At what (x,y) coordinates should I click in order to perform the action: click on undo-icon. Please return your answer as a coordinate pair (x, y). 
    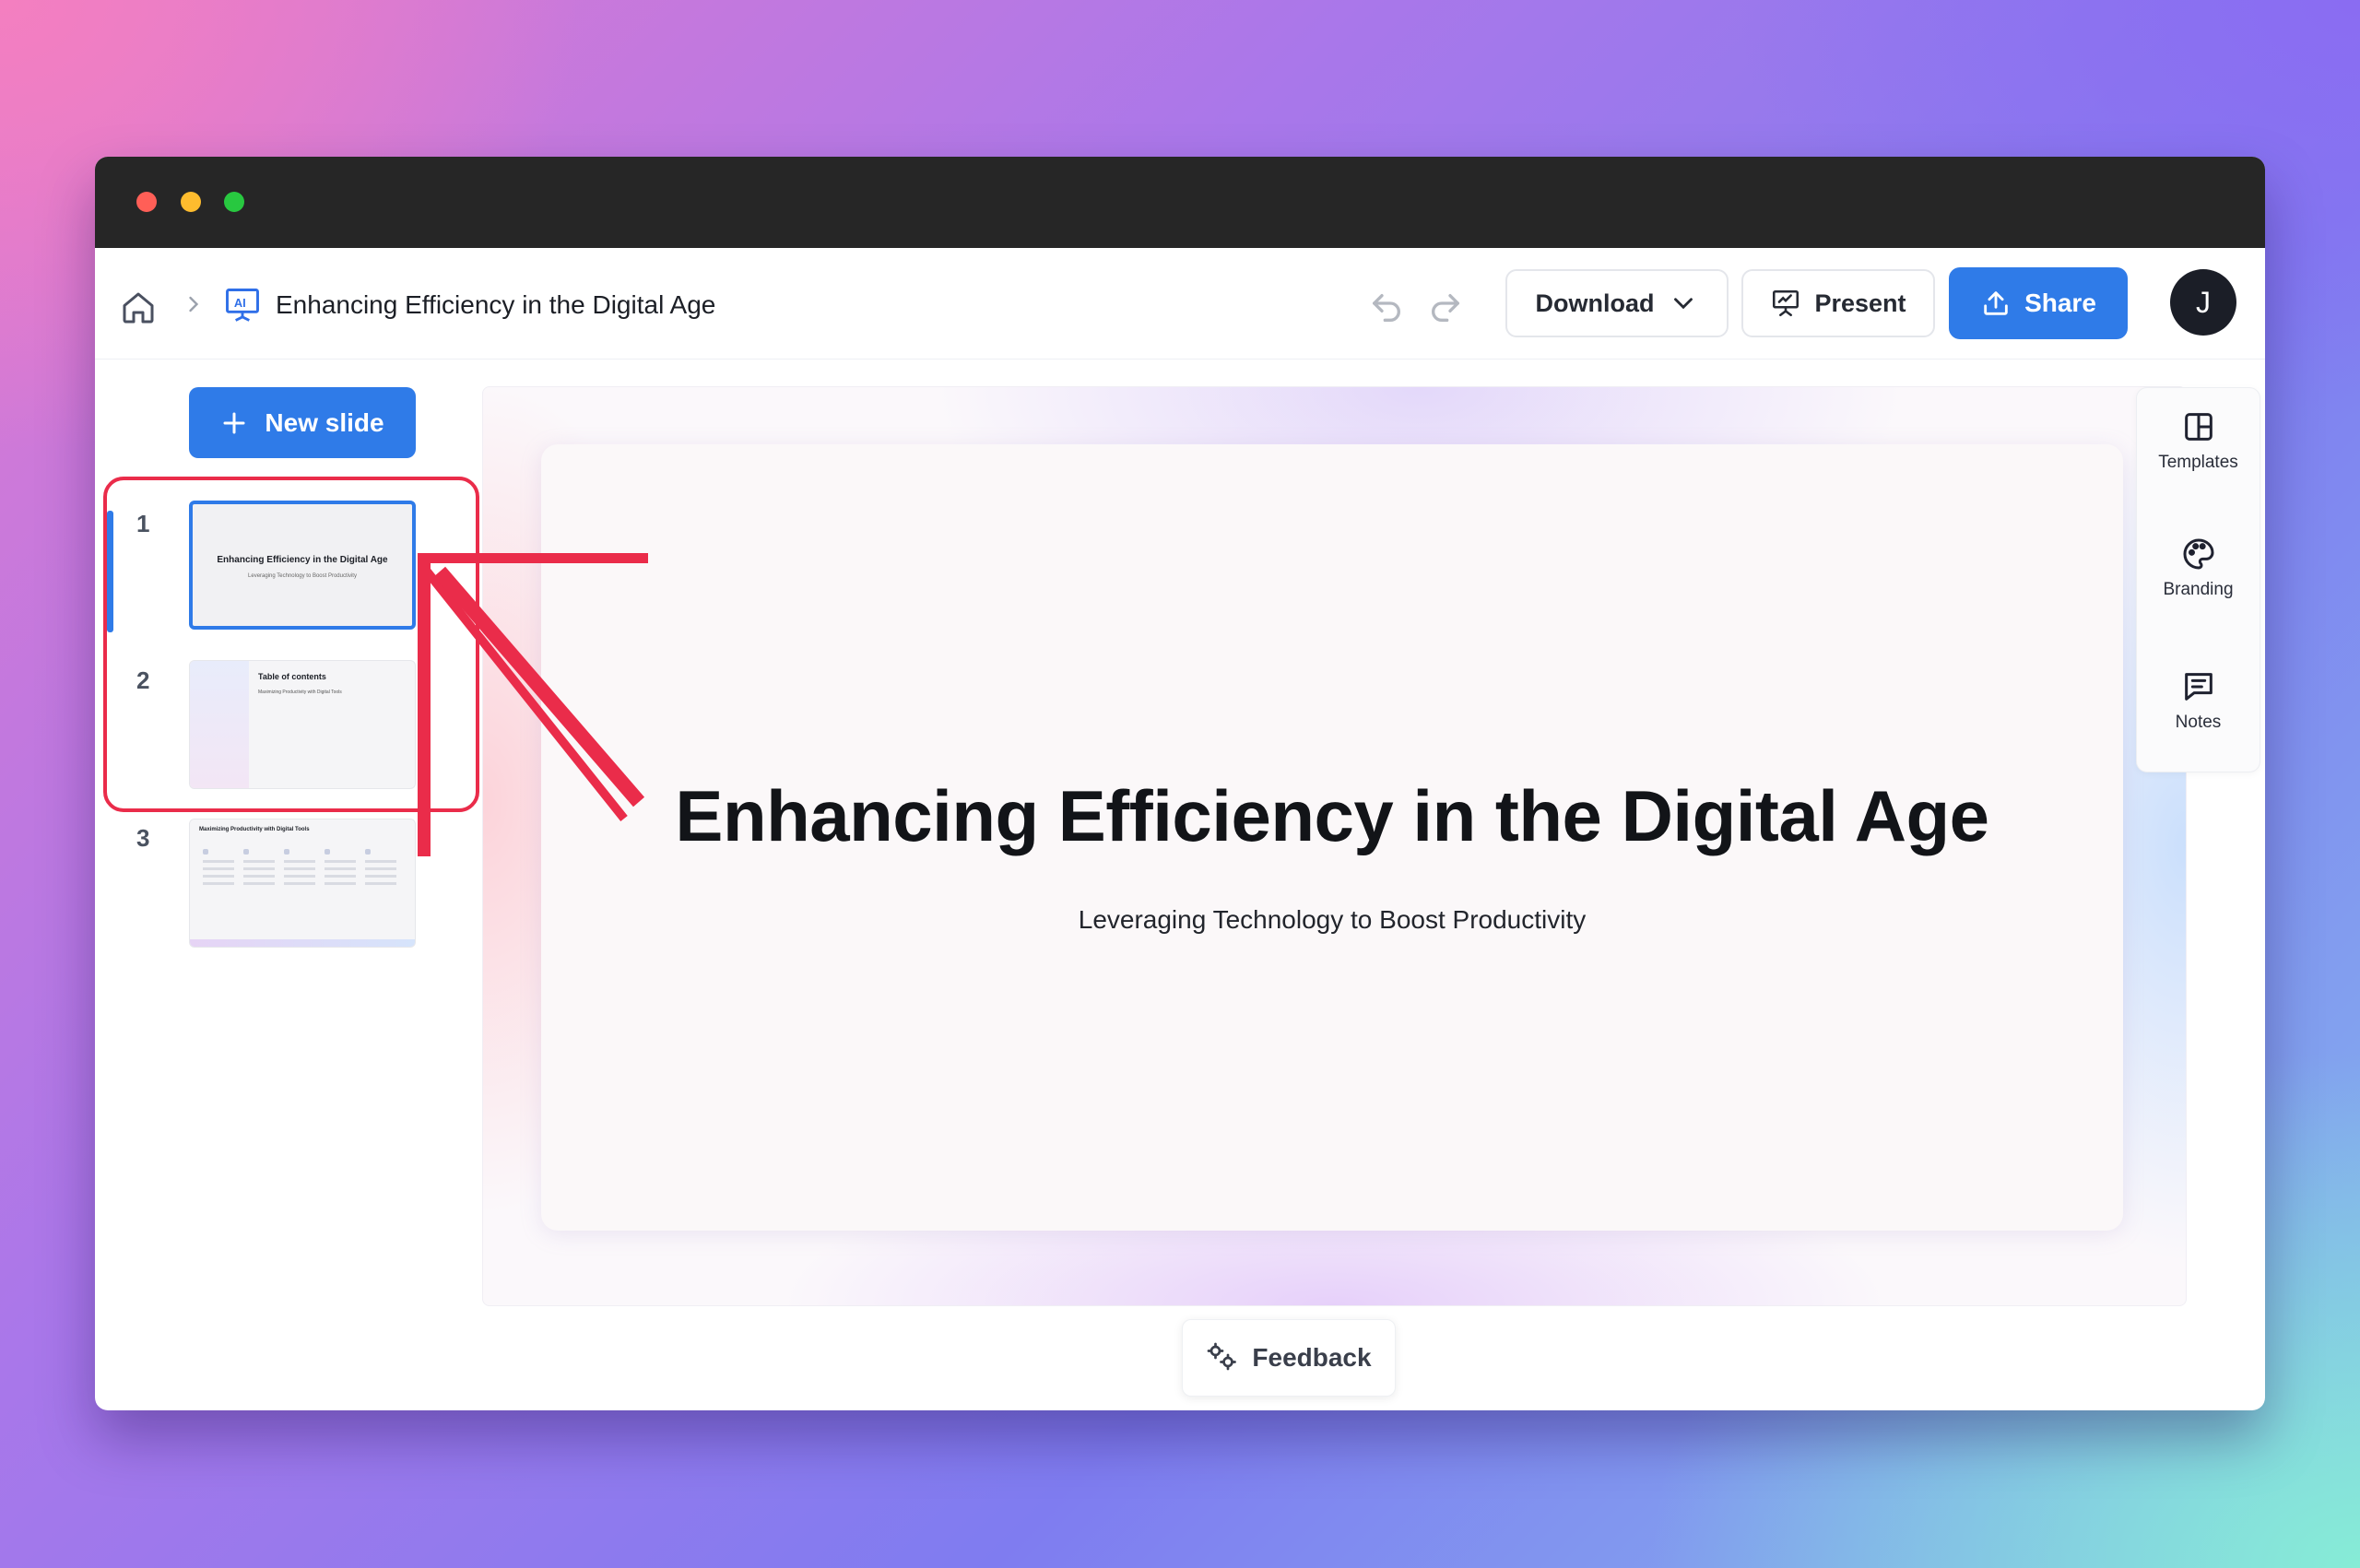
    Looking at the image, I should click on (1386, 307).